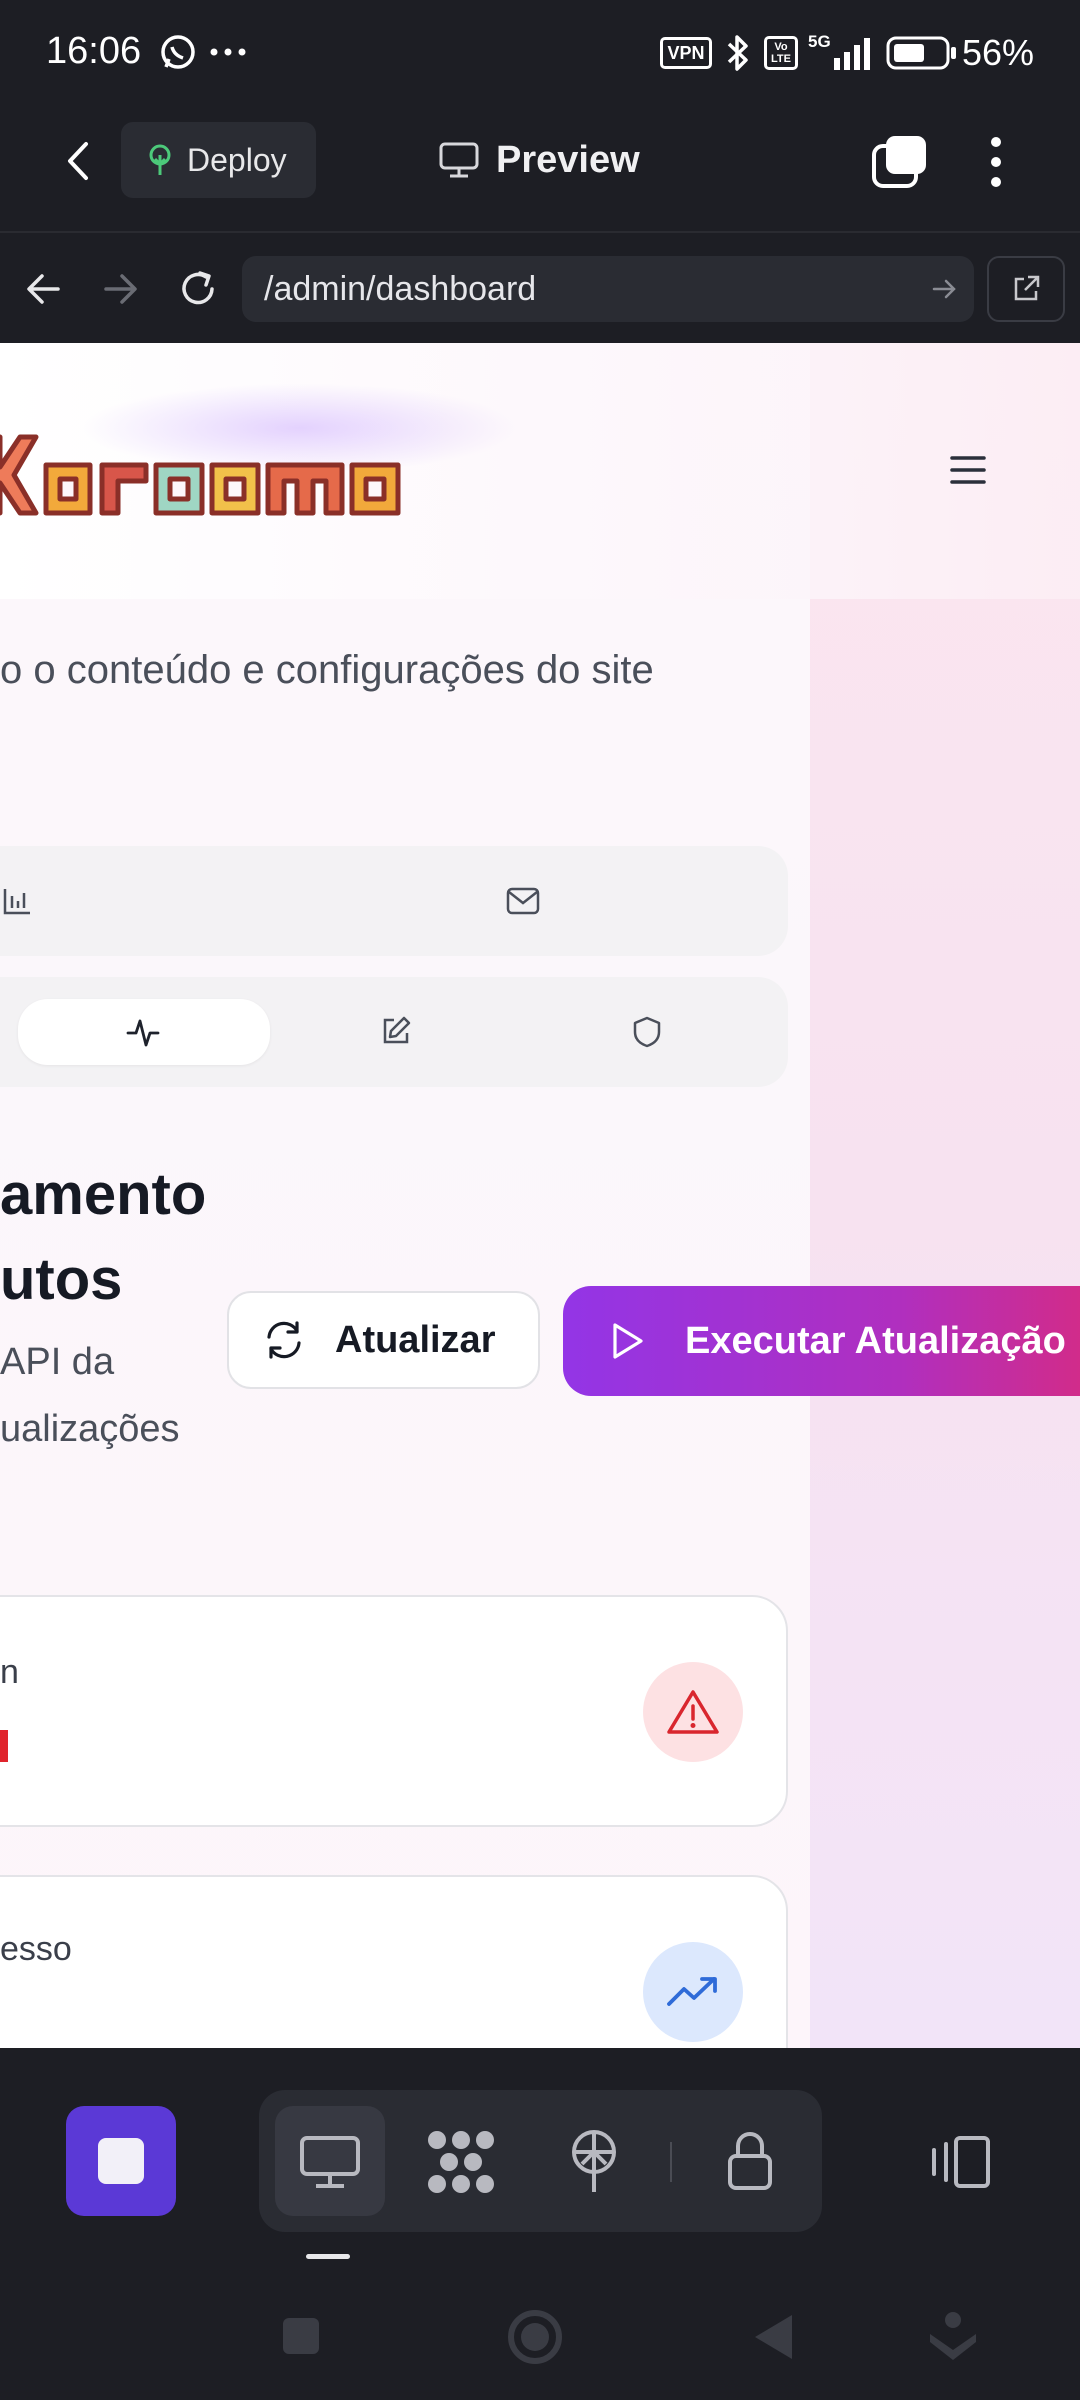 The image size is (1080, 2400). What do you see at coordinates (844, 53) in the screenshot?
I see `signal-icon` at bounding box center [844, 53].